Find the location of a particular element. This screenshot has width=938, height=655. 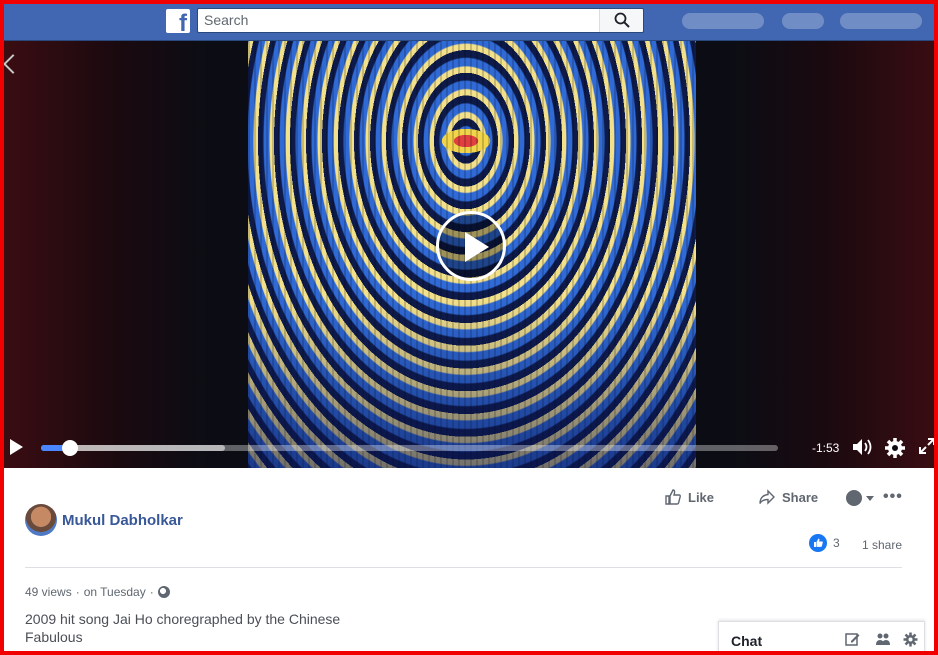

search-input is located at coordinates (399, 20).